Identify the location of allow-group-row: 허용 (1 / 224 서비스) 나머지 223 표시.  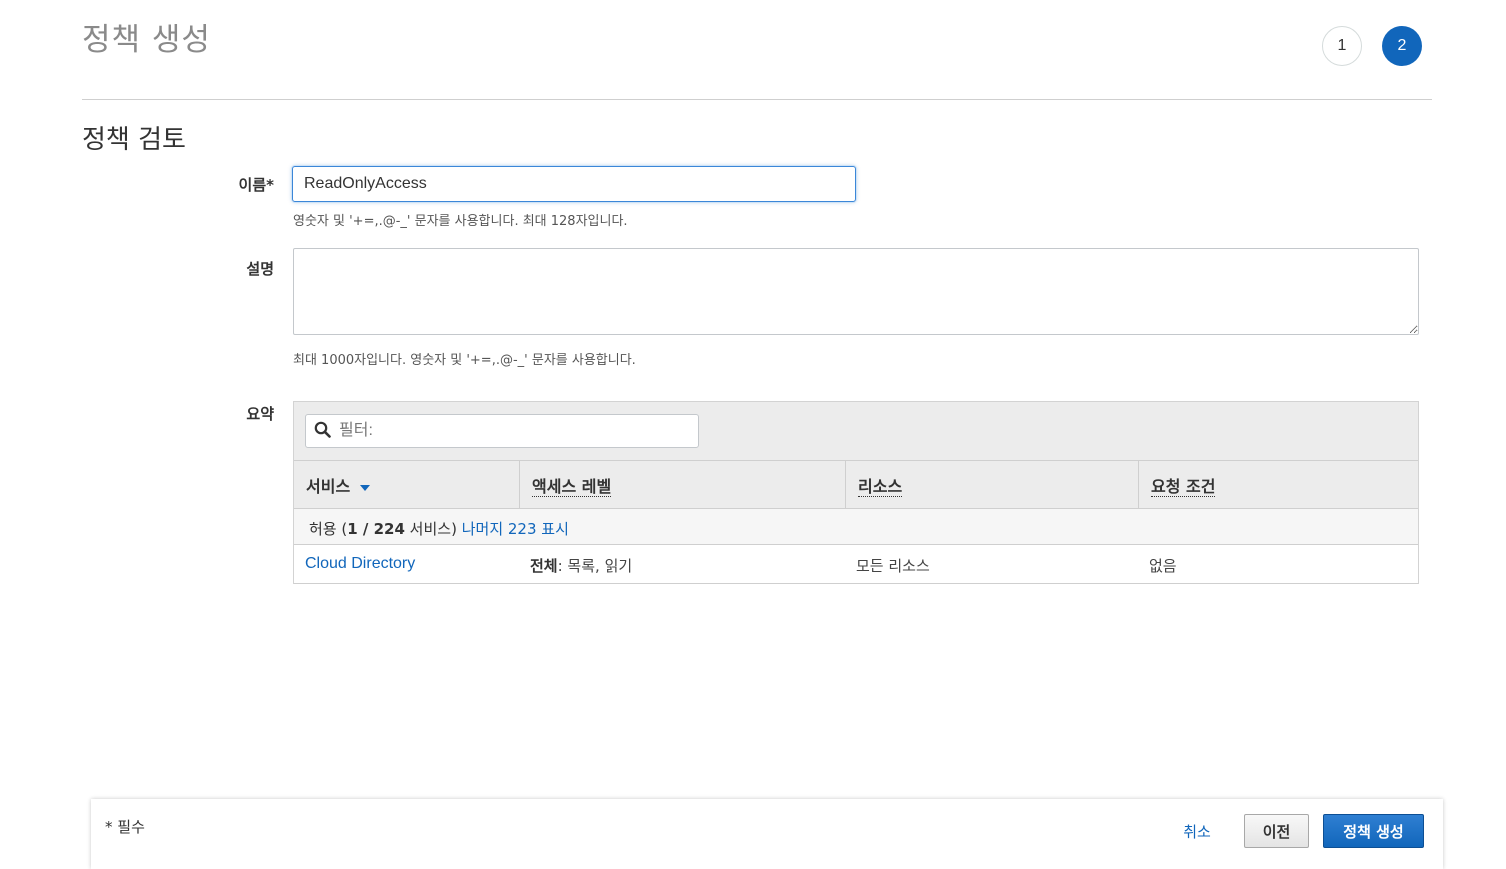
(856, 527).